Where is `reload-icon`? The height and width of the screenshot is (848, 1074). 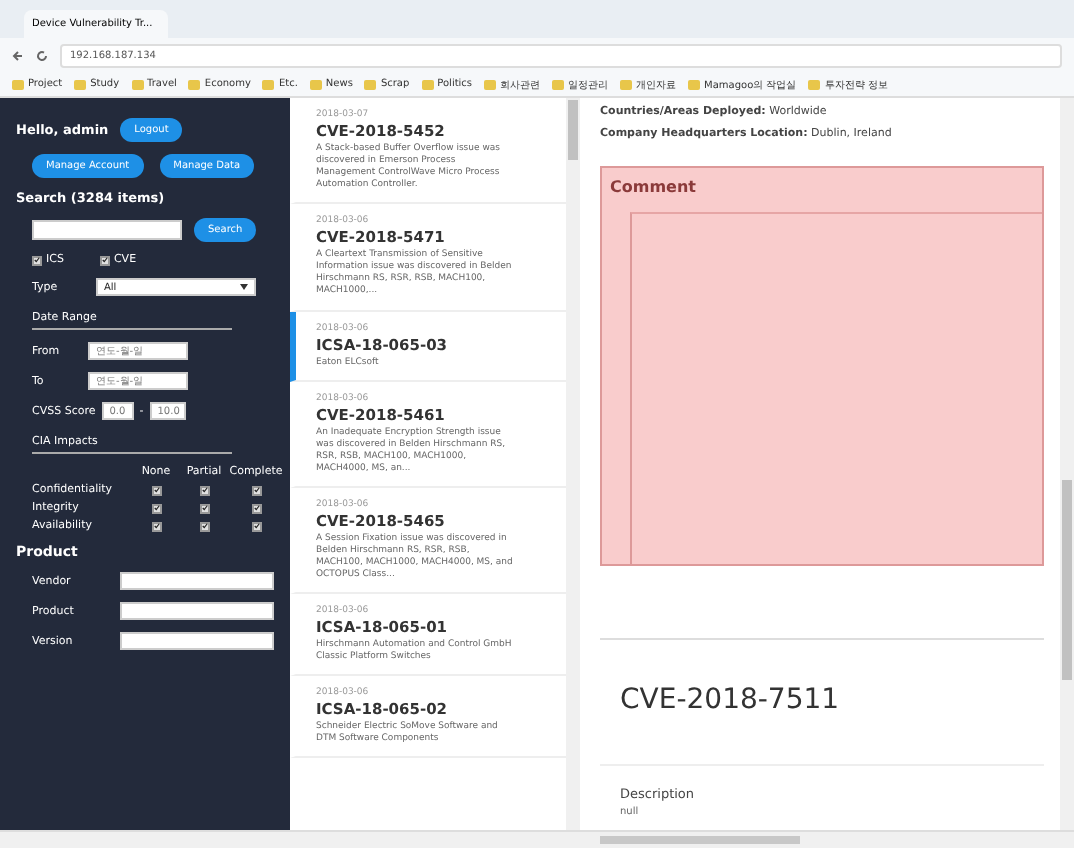
reload-icon is located at coordinates (42, 55).